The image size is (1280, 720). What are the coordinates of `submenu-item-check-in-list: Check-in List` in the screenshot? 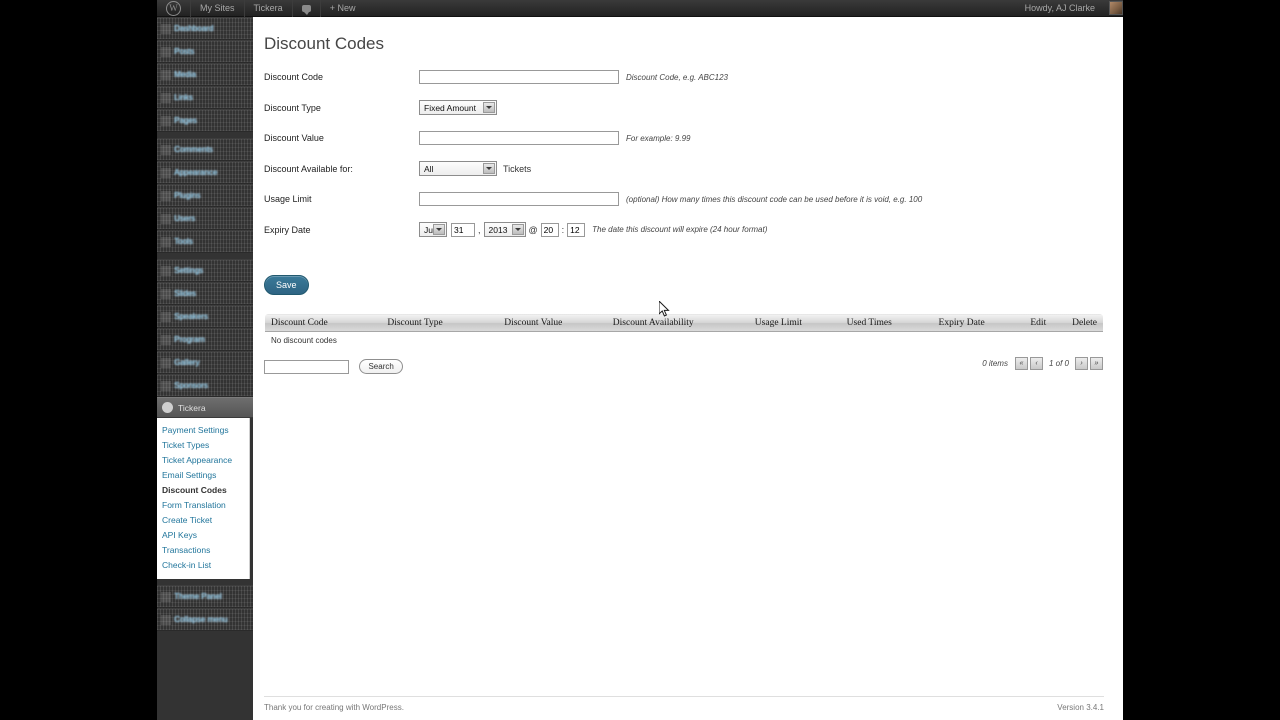 It's located at (203, 565).